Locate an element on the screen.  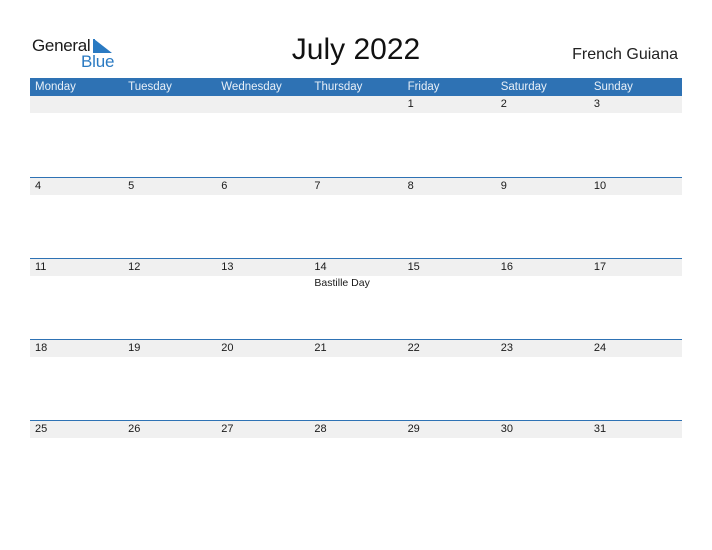
day-number: 2 is located at coordinates (503, 104).